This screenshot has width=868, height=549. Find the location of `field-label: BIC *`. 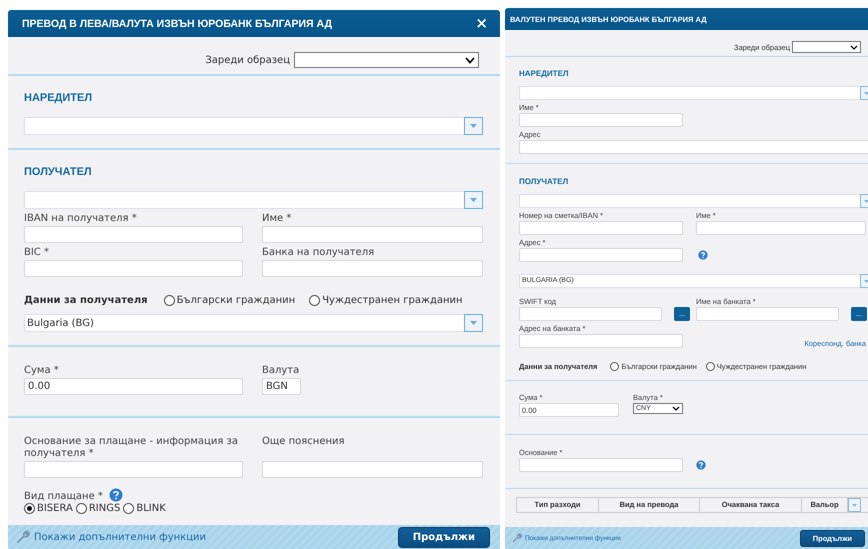

field-label: BIC * is located at coordinates (37, 253).